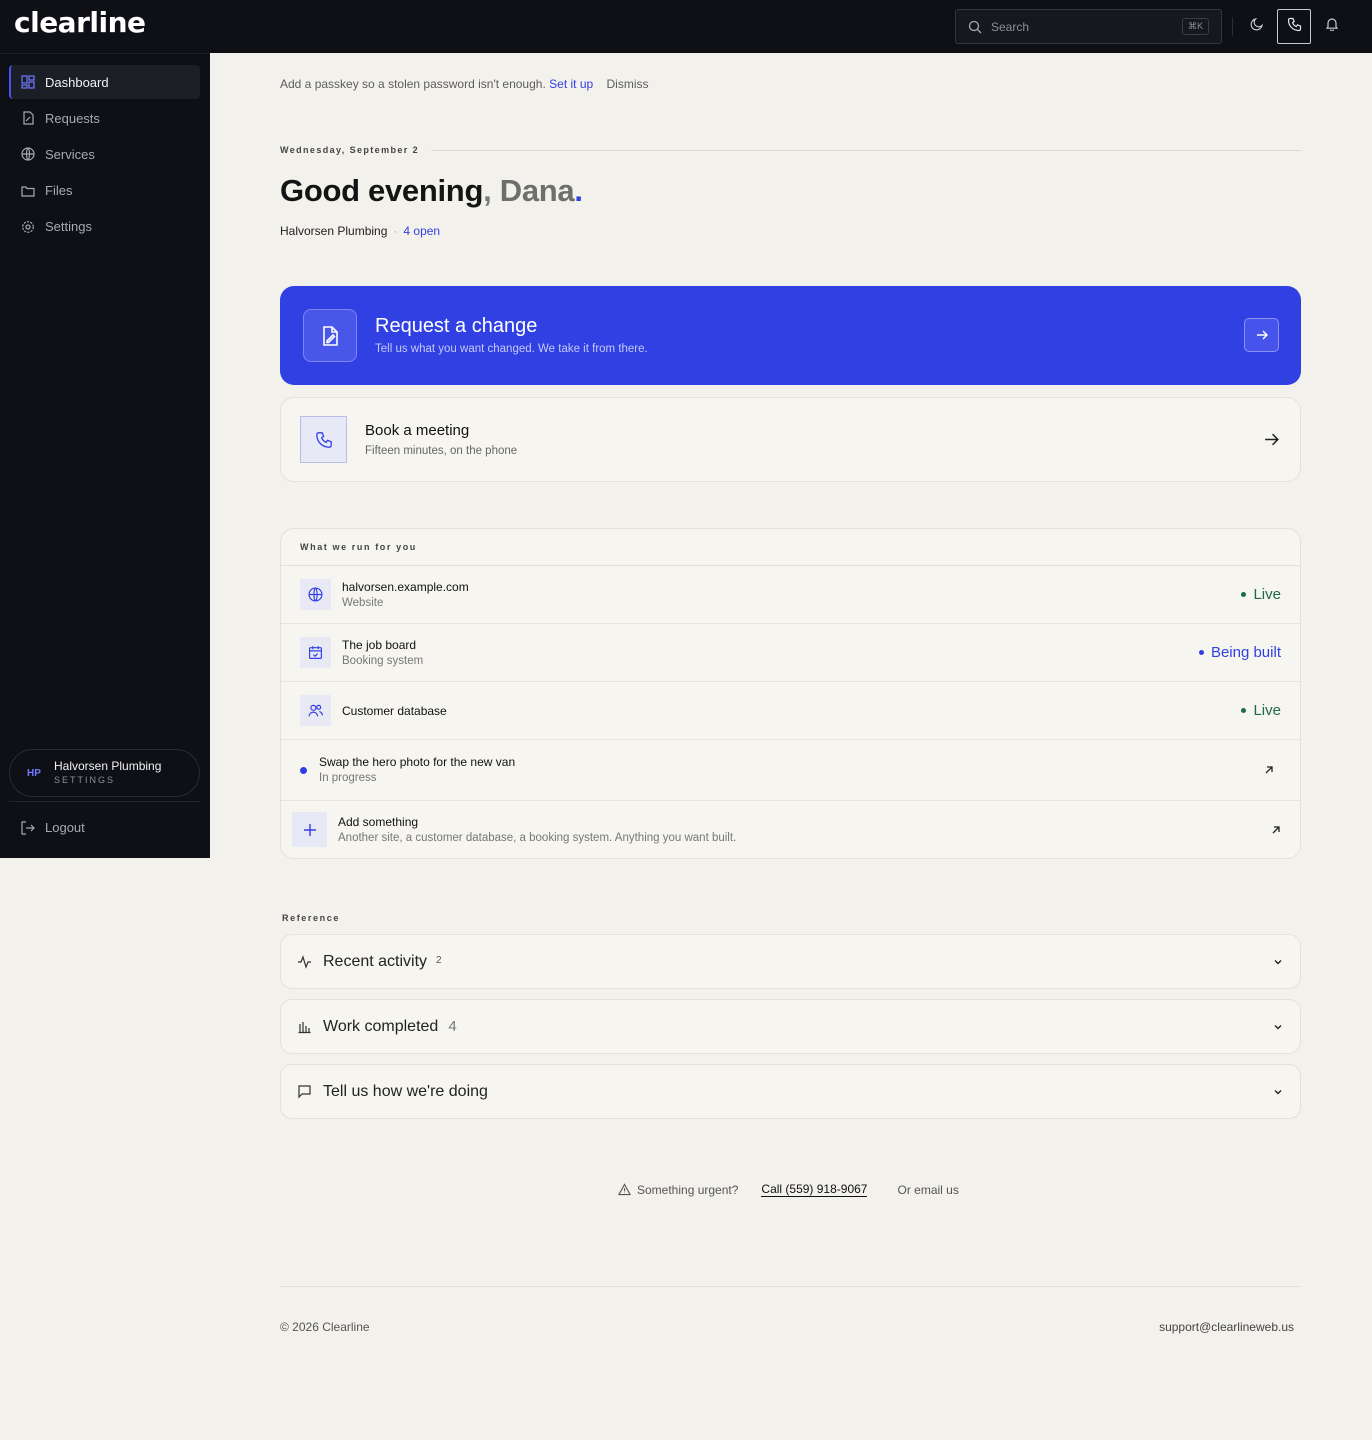 This screenshot has width=1372, height=1440. What do you see at coordinates (1088, 26) in the screenshot?
I see `search-input: Search ⌘K` at bounding box center [1088, 26].